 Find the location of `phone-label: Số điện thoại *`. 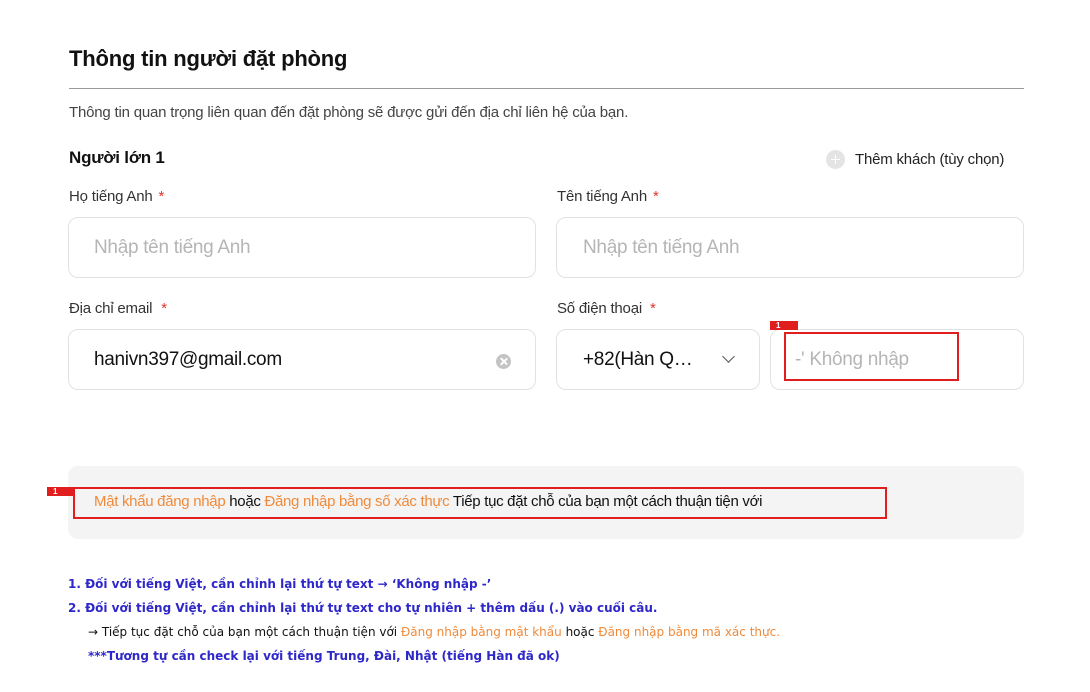

phone-label: Số điện thoại * is located at coordinates (606, 308).